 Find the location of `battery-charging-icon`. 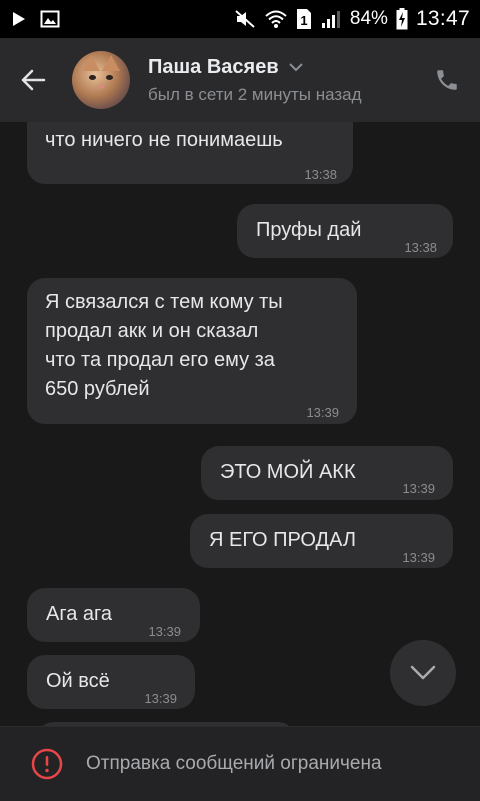

battery-charging-icon is located at coordinates (402, 19).